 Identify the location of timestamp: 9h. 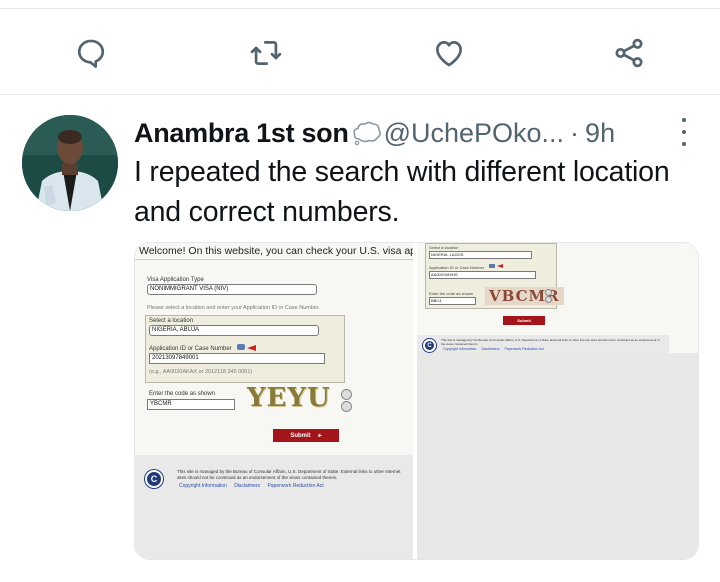
(600, 133).